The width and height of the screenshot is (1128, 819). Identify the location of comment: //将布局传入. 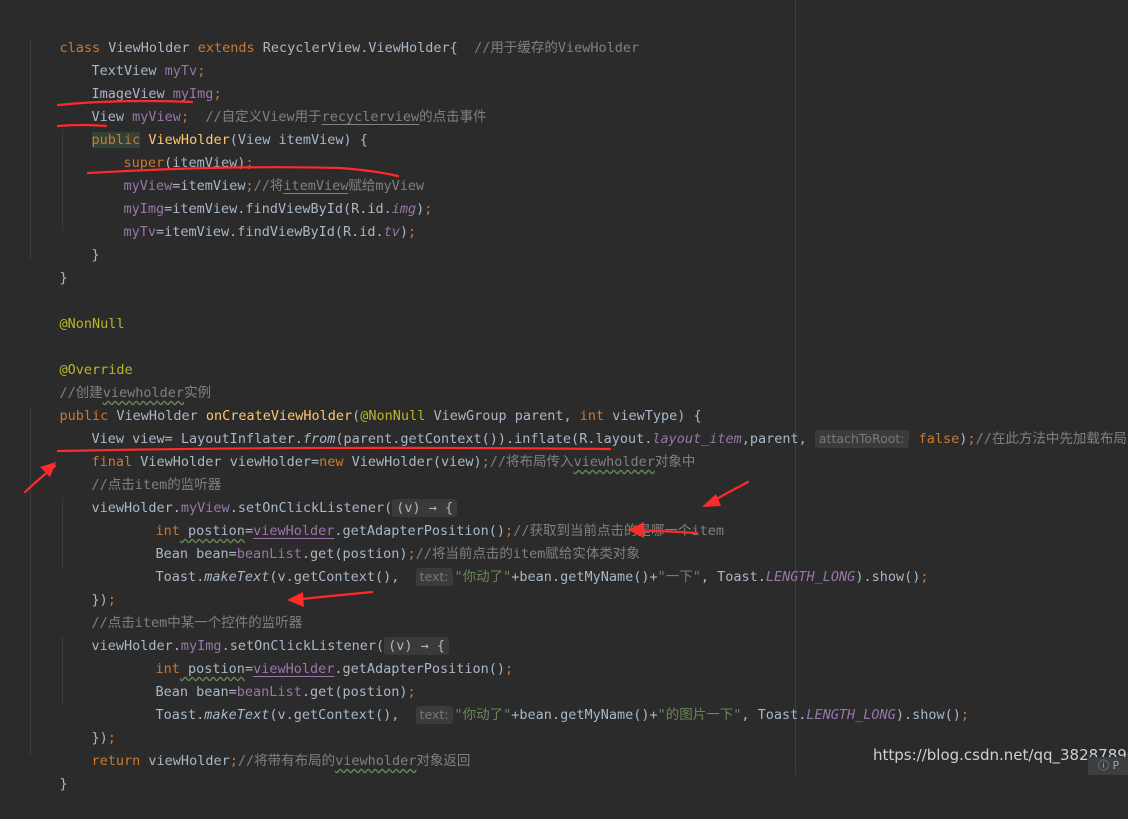
(531, 462).